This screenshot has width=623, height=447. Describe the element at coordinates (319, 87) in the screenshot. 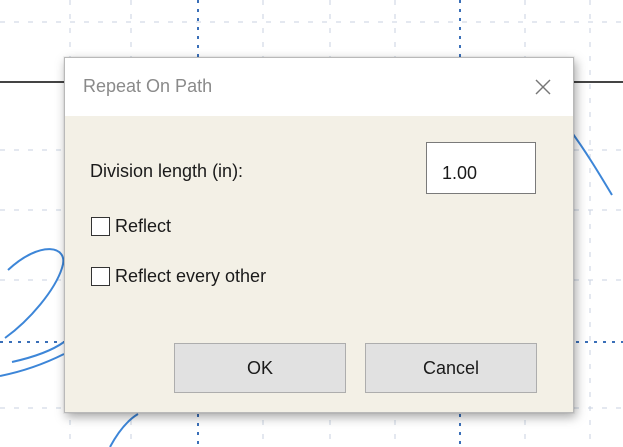

I see `dialog-titlebar: Repeat On Path` at that location.